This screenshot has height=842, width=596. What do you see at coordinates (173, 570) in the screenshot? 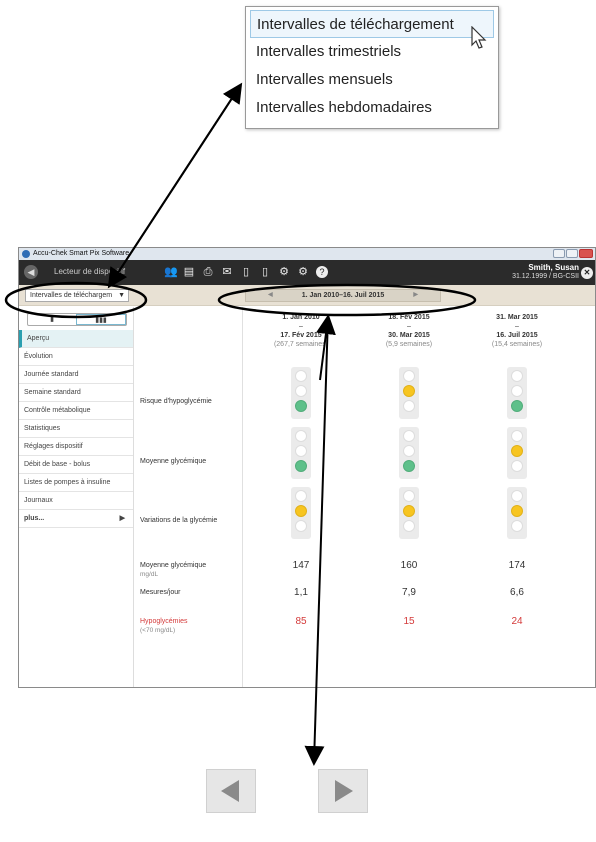
I see `label-mean-value: Moyenne glycémique mg/dL` at bounding box center [173, 570].